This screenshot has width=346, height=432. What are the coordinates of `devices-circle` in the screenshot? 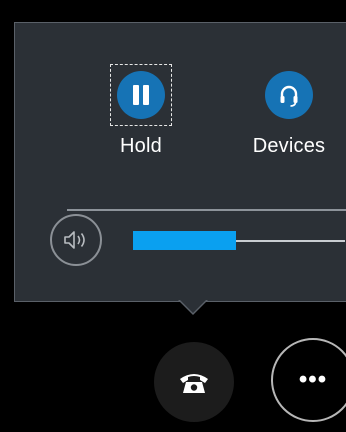 It's located at (289, 95).